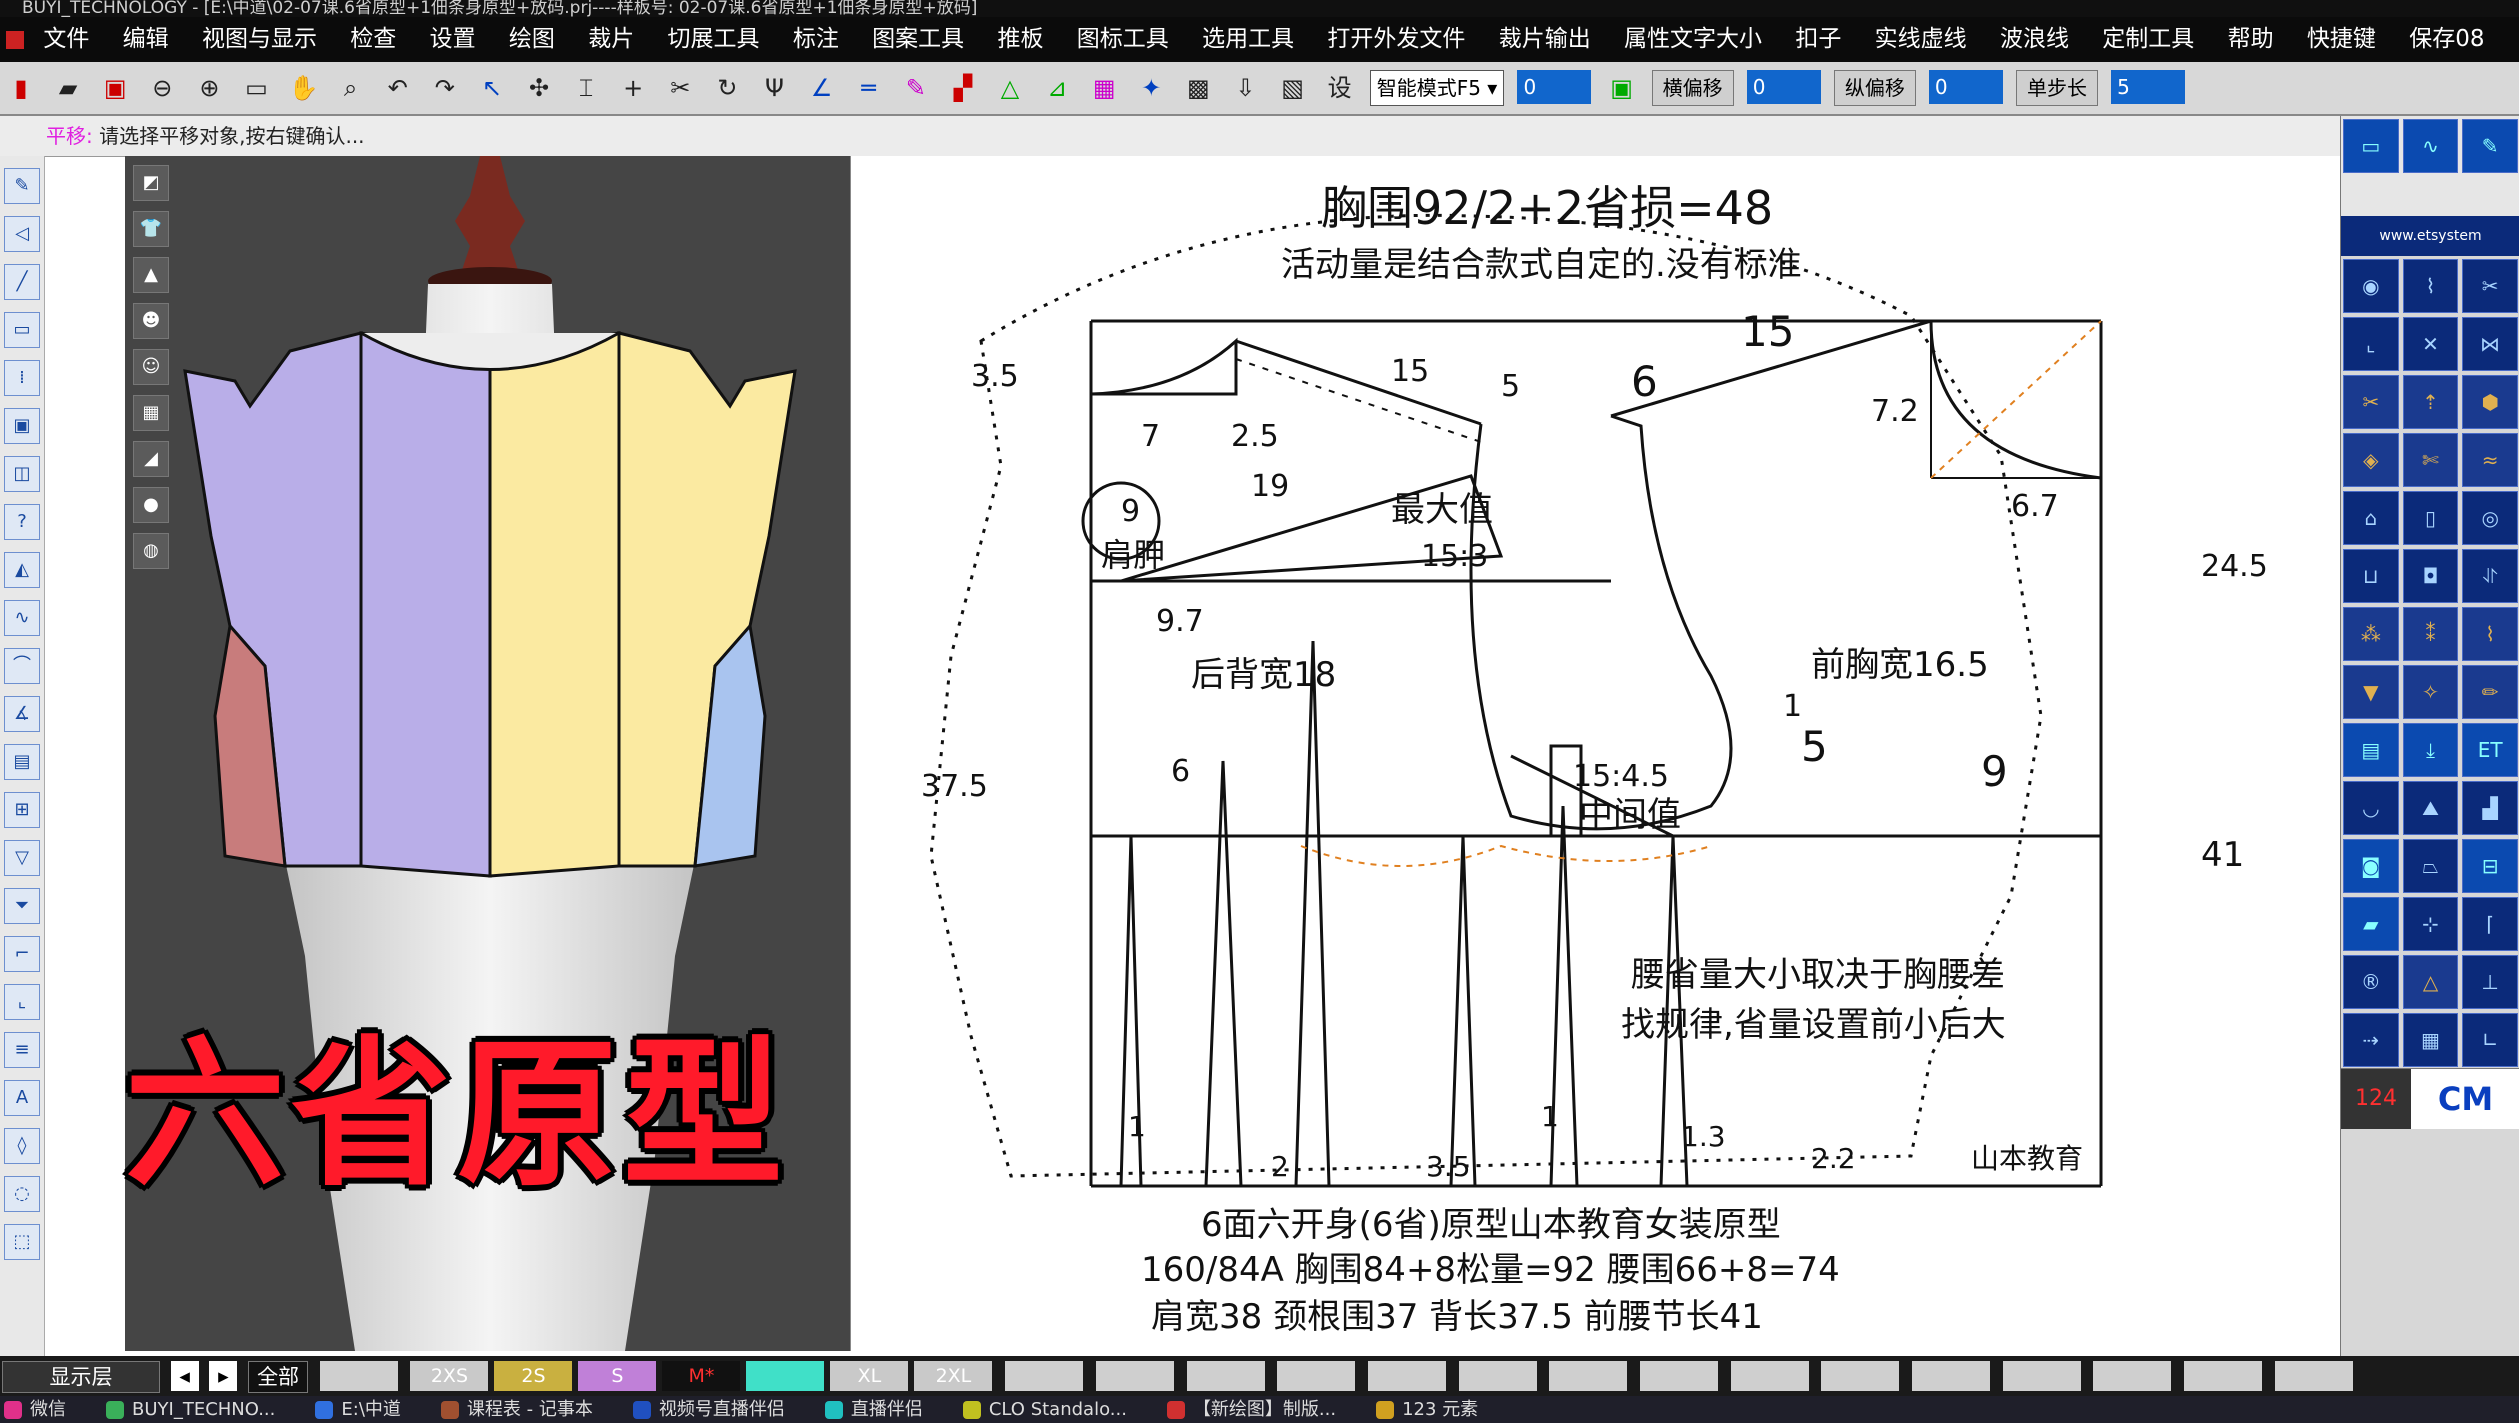 This screenshot has width=2519, height=1423. I want to click on menu-item: 属性文字大小, so click(1693, 39).